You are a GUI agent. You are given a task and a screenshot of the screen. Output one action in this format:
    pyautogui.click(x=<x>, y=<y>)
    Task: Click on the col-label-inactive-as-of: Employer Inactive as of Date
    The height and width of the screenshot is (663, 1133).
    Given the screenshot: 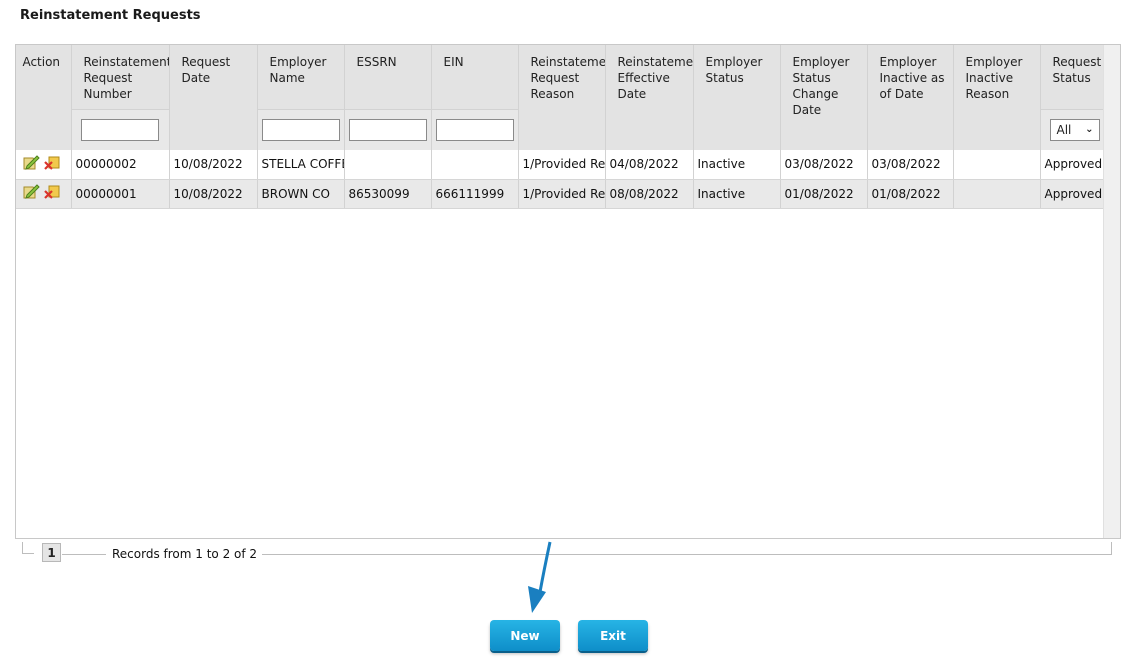 What is the action you would take?
    pyautogui.click(x=912, y=78)
    